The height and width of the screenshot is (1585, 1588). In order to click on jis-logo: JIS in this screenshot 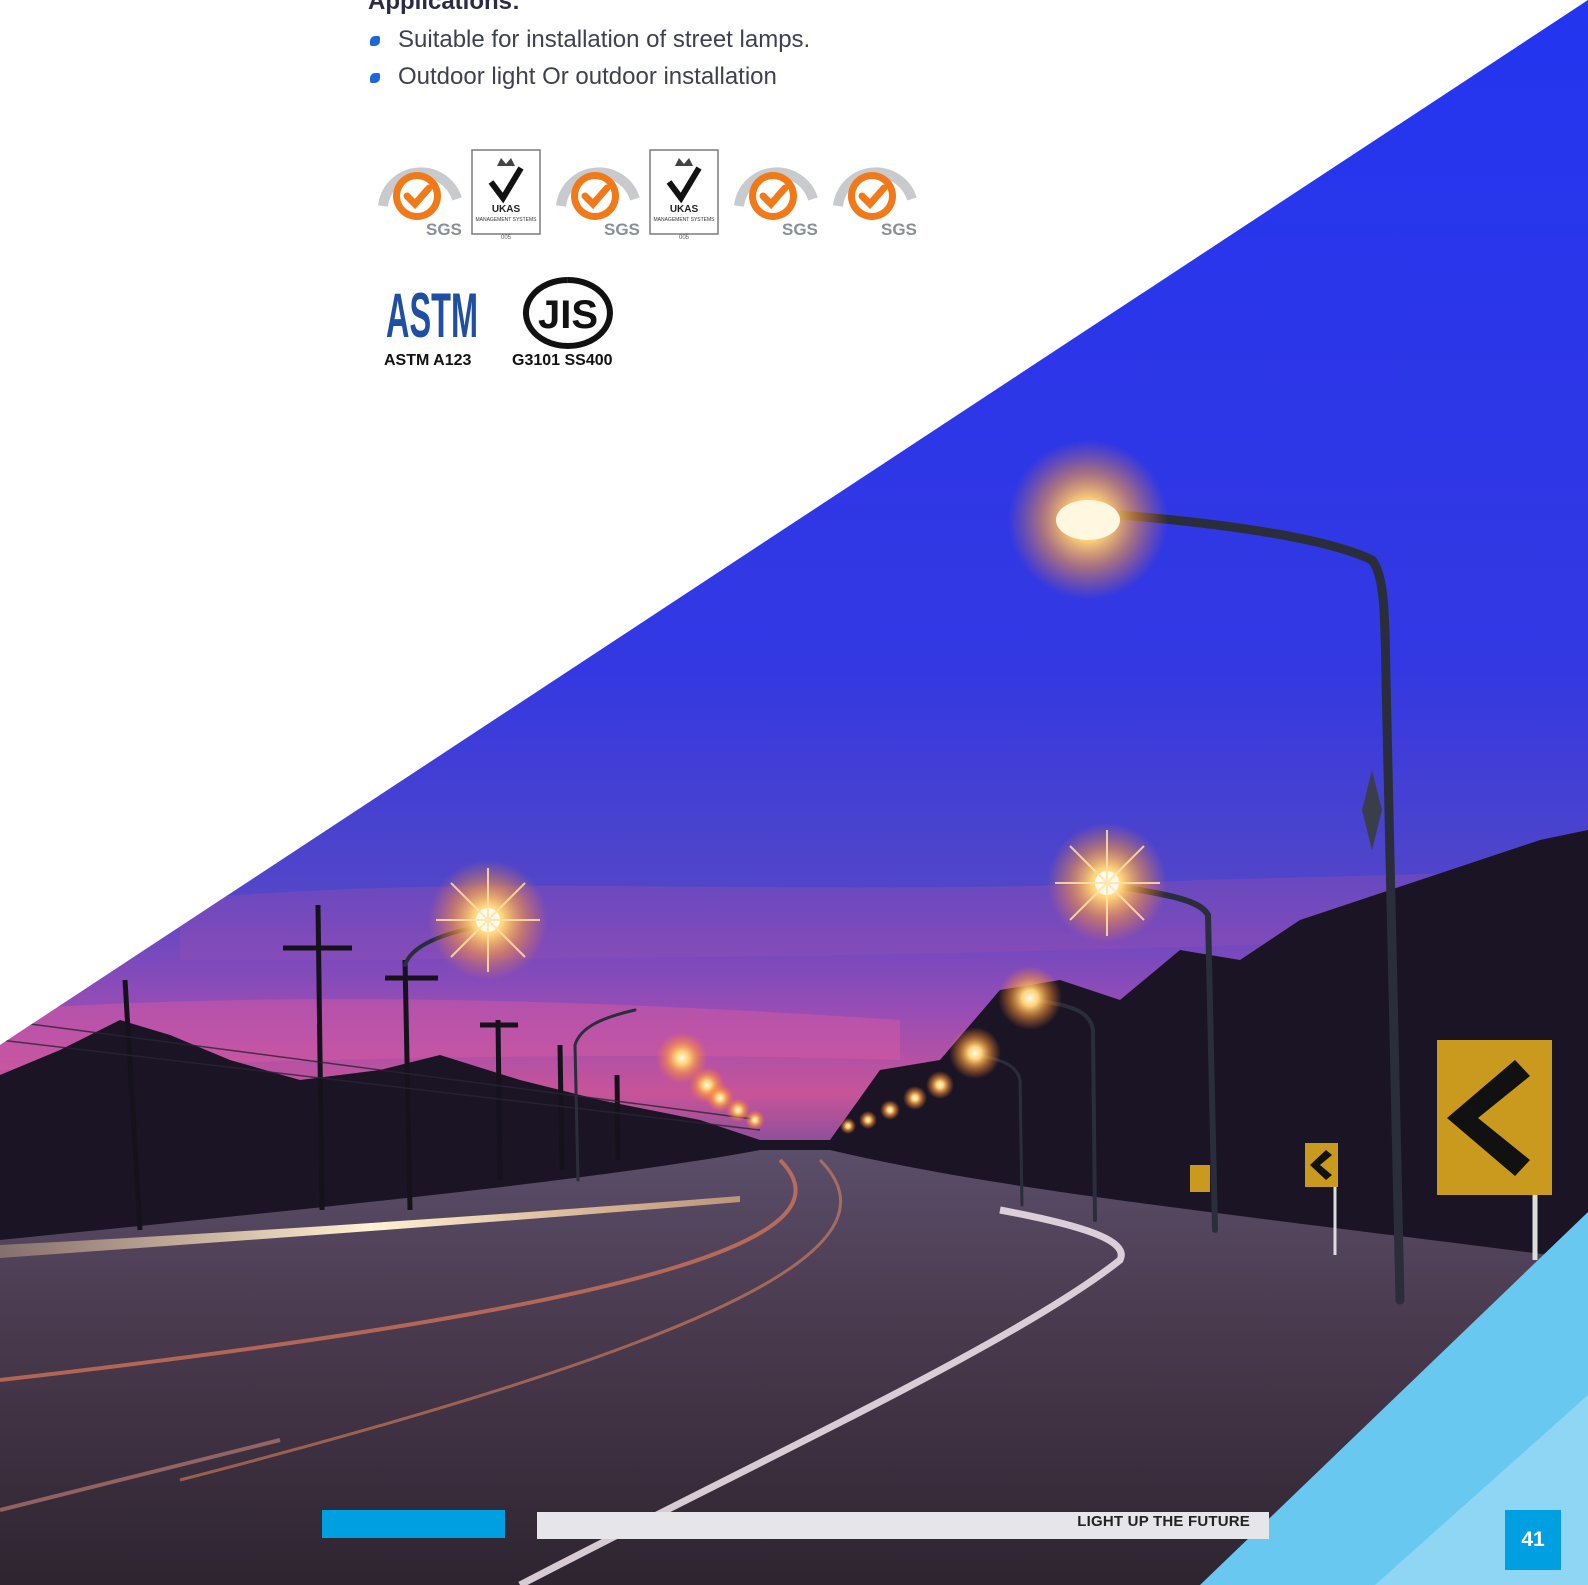, I will do `click(567, 313)`.